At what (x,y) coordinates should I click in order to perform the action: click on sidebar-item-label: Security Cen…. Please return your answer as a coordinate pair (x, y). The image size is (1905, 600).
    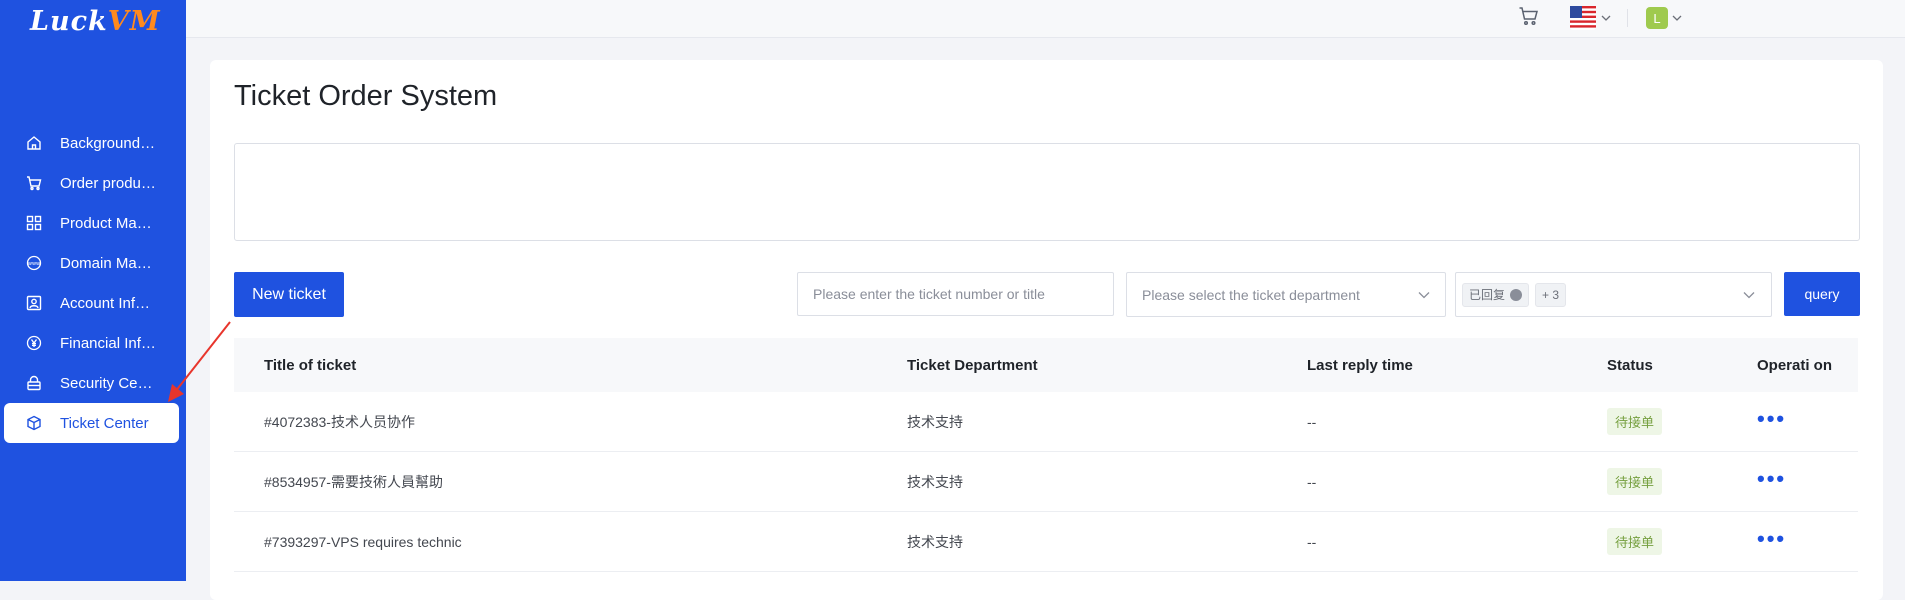
    Looking at the image, I should click on (109, 383).